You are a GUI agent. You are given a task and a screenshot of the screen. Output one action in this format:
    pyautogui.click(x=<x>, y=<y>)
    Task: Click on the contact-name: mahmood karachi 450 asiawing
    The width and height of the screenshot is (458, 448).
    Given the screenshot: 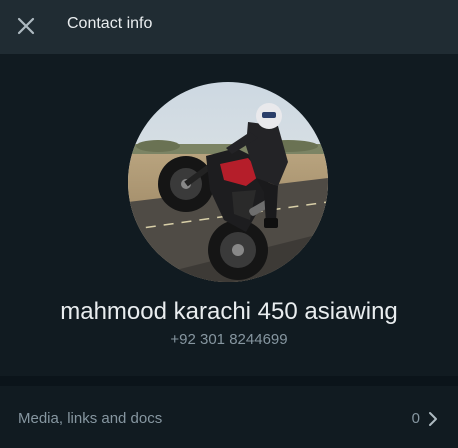 What is the action you would take?
    pyautogui.click(x=229, y=311)
    